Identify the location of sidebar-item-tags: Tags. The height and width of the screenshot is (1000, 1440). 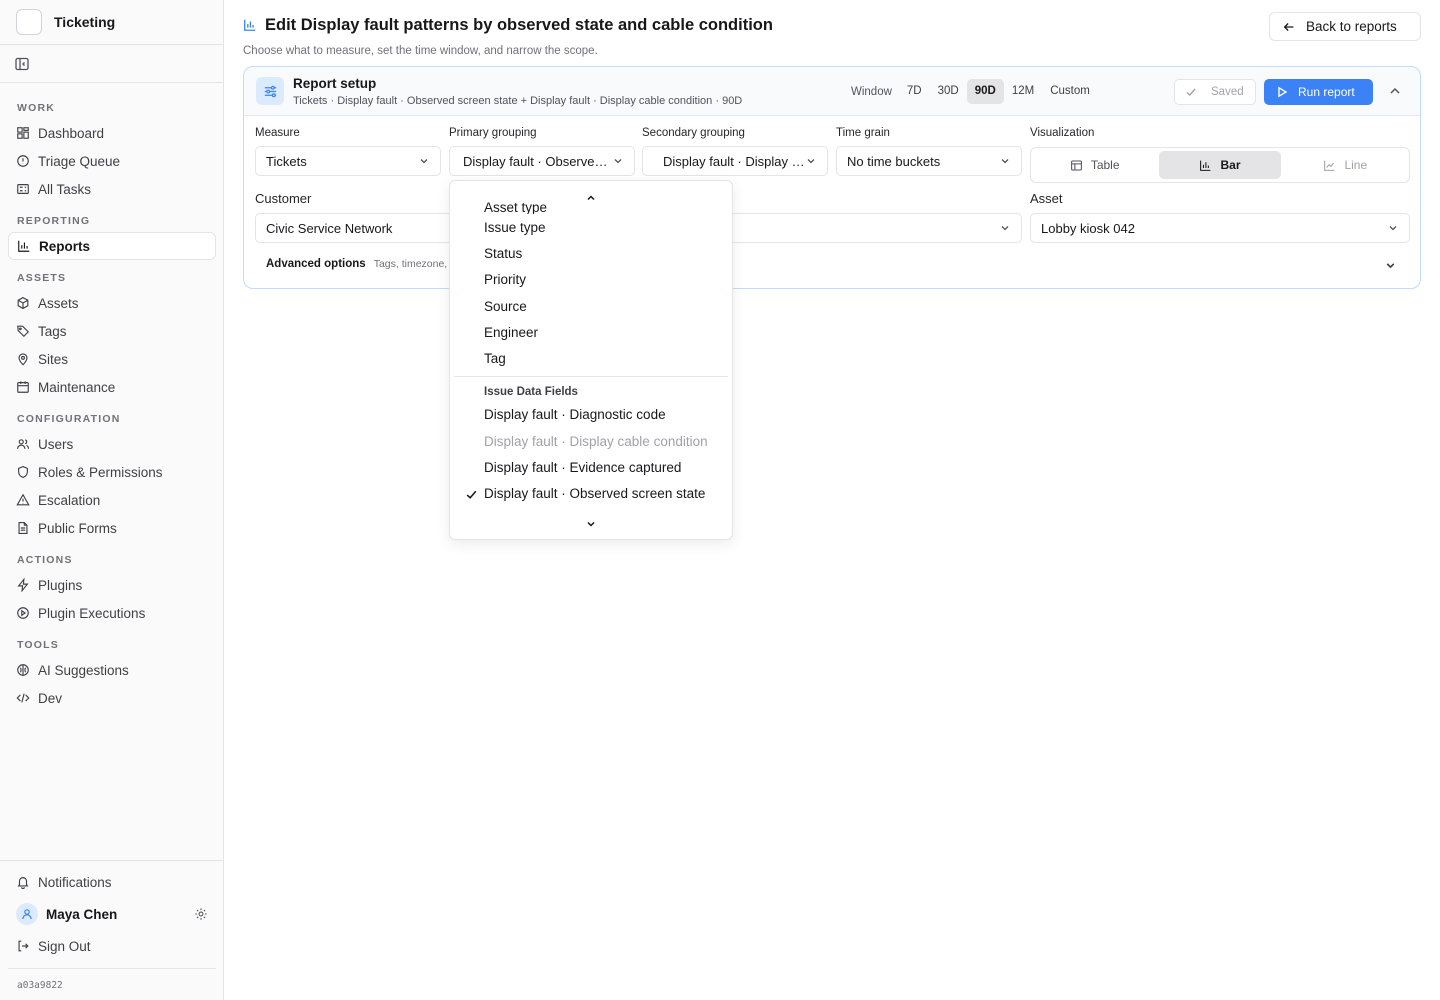
(112, 331).